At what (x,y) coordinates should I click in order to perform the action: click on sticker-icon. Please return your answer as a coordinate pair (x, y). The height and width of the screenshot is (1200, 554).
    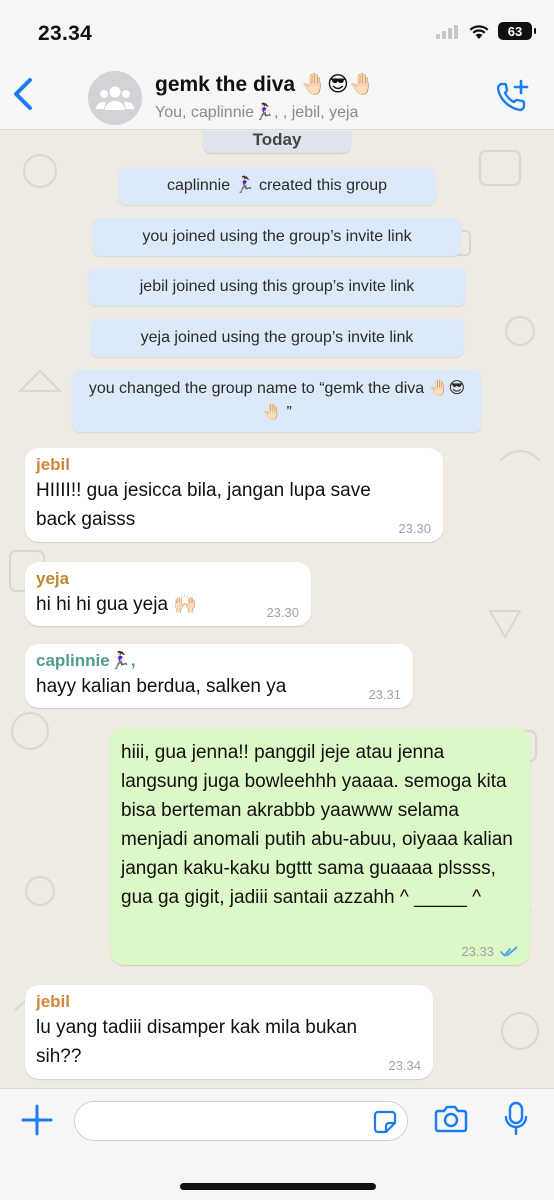
    Looking at the image, I should click on (385, 1122).